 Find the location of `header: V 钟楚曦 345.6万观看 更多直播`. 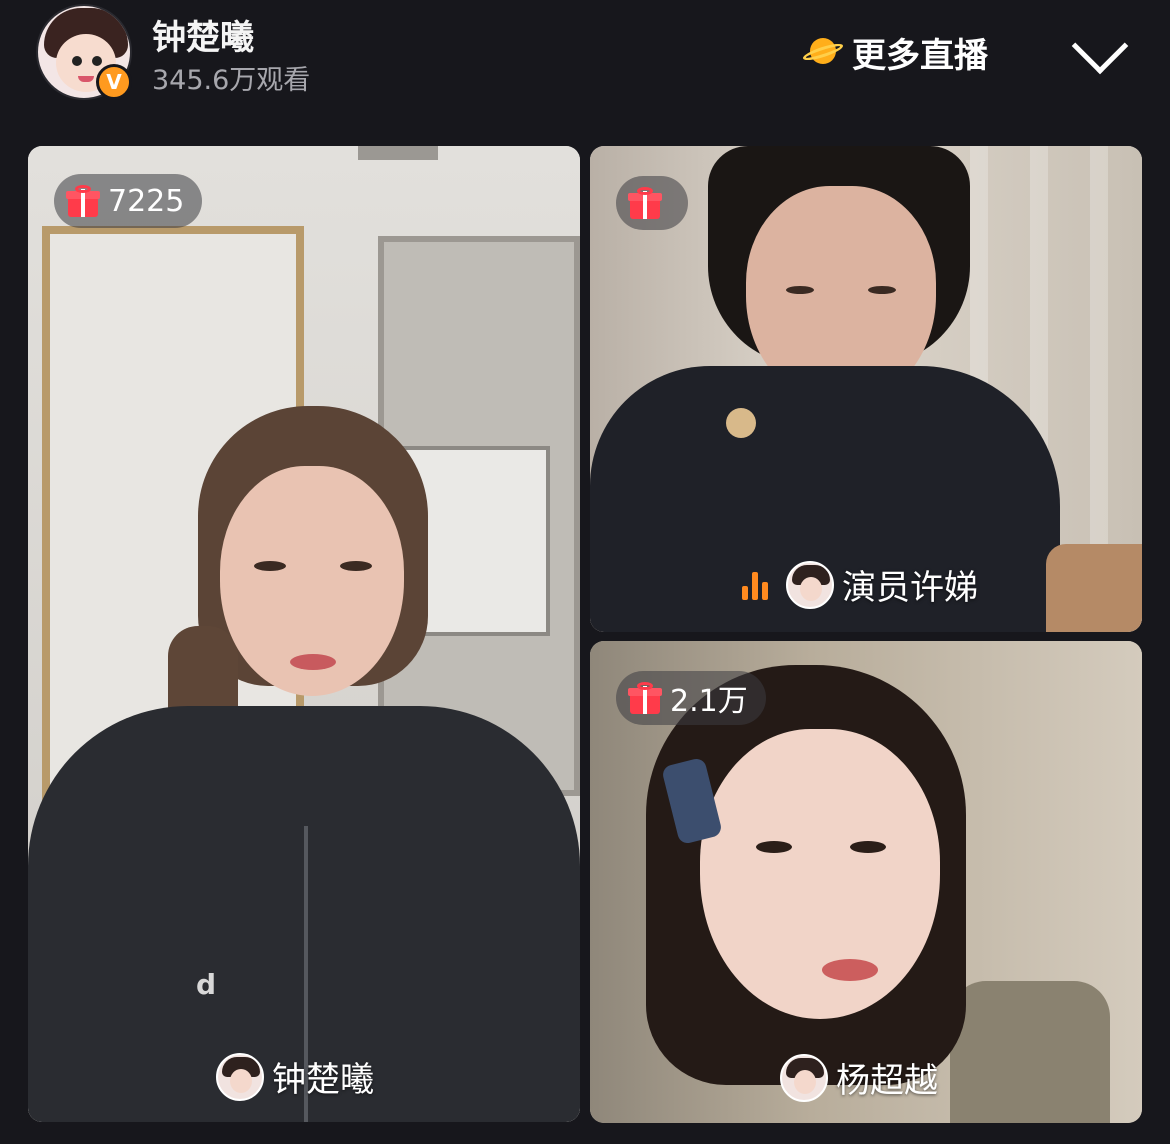

header: V 钟楚曦 345.6万观看 更多直播 is located at coordinates (585, 70).